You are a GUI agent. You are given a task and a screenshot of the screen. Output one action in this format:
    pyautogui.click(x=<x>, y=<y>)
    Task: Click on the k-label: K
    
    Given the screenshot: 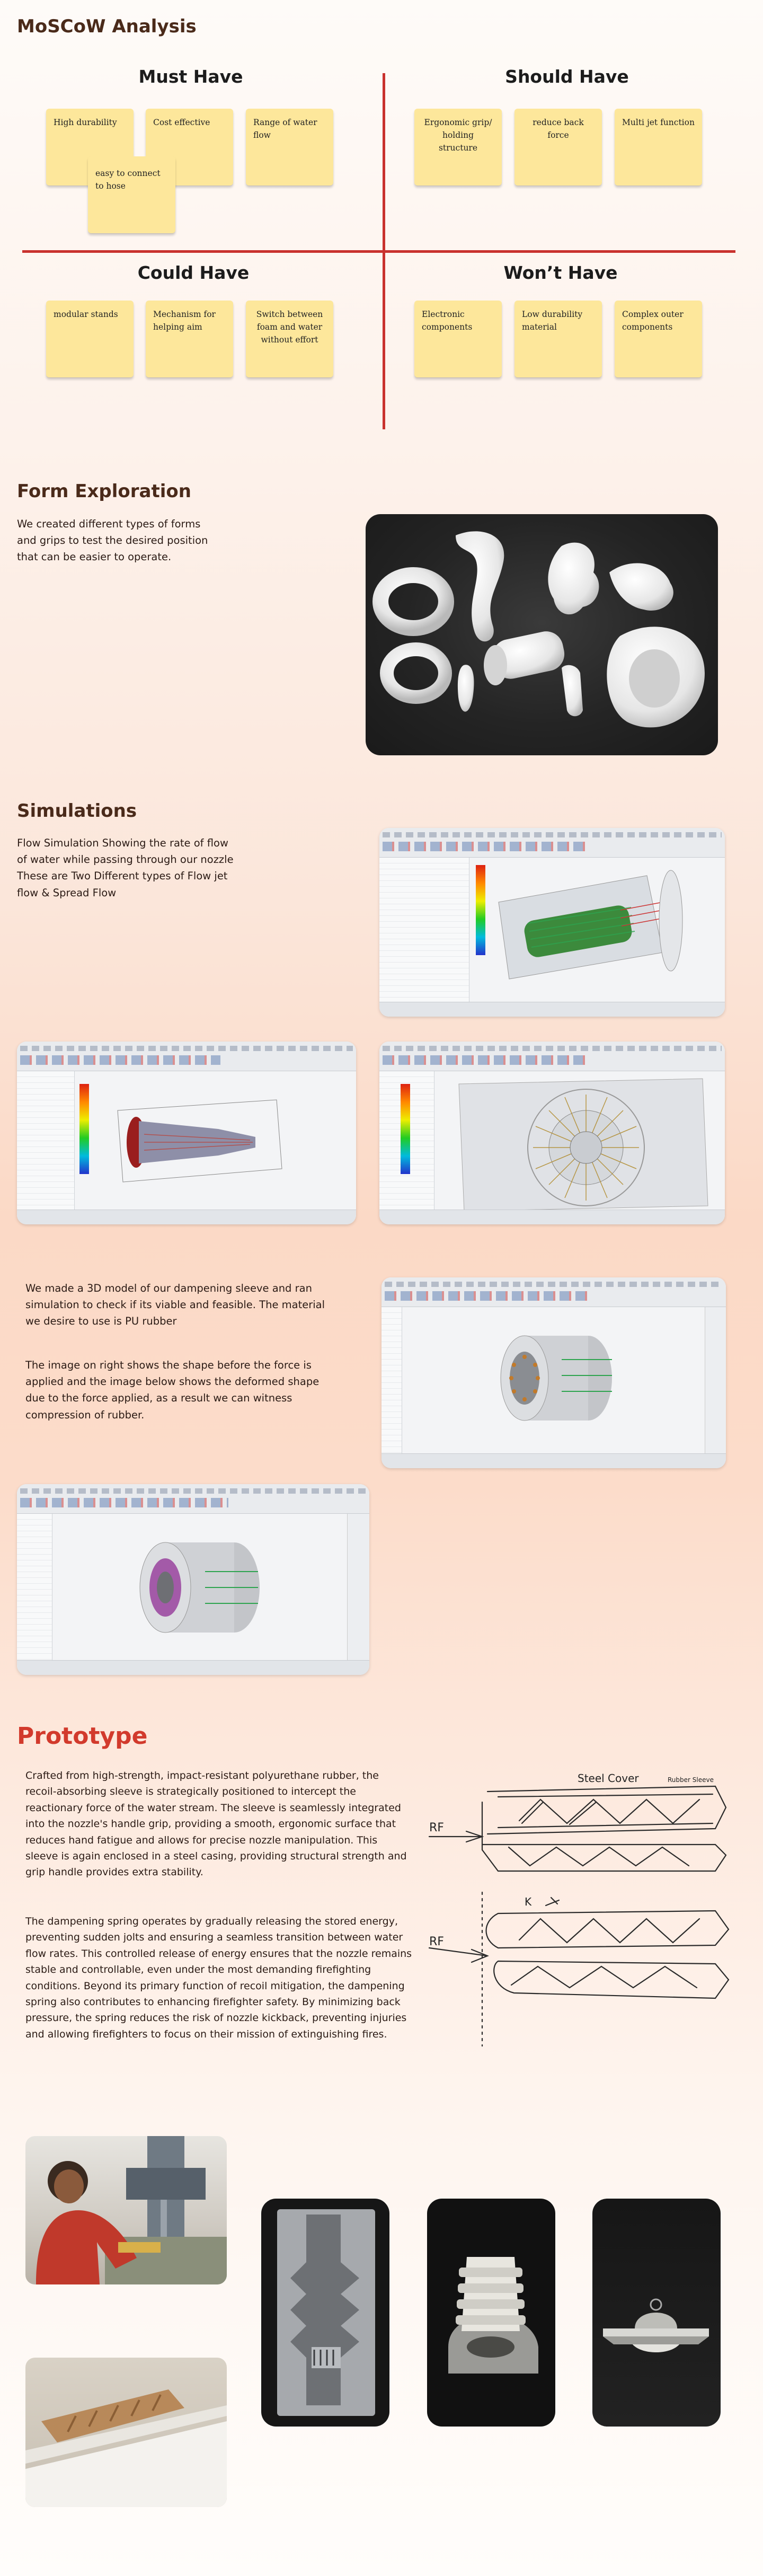 What is the action you would take?
    pyautogui.click(x=528, y=1901)
    